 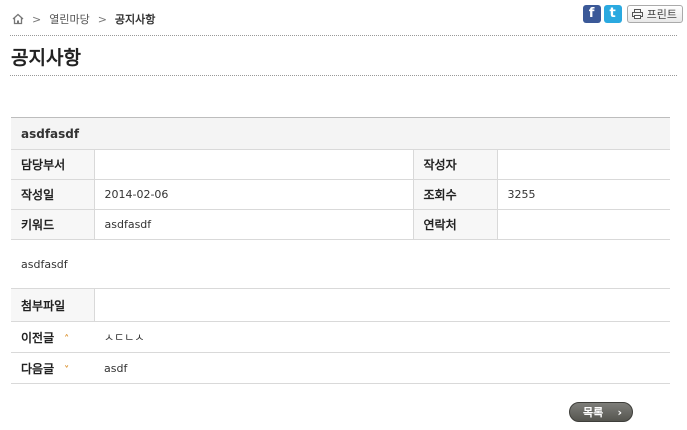 What do you see at coordinates (612, 14) in the screenshot?
I see `twitter-share-button: t` at bounding box center [612, 14].